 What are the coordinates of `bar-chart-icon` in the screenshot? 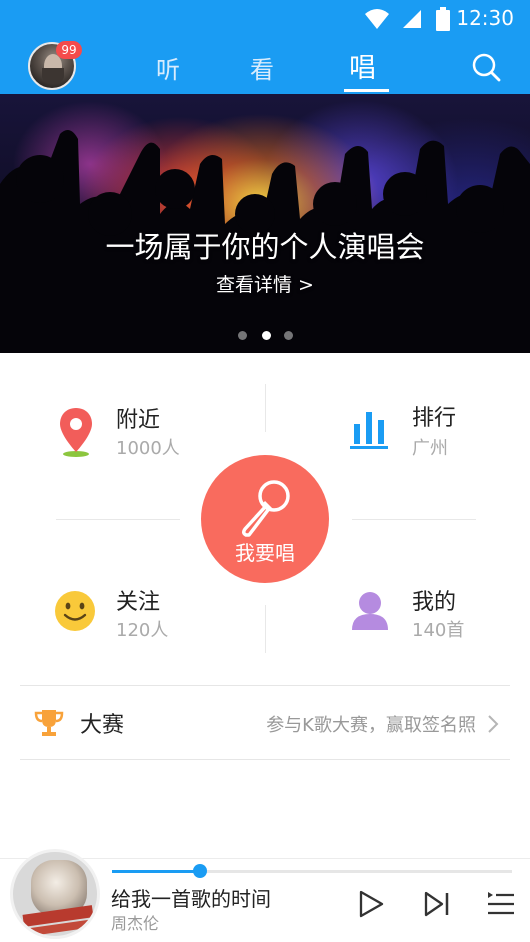 It's located at (369, 430).